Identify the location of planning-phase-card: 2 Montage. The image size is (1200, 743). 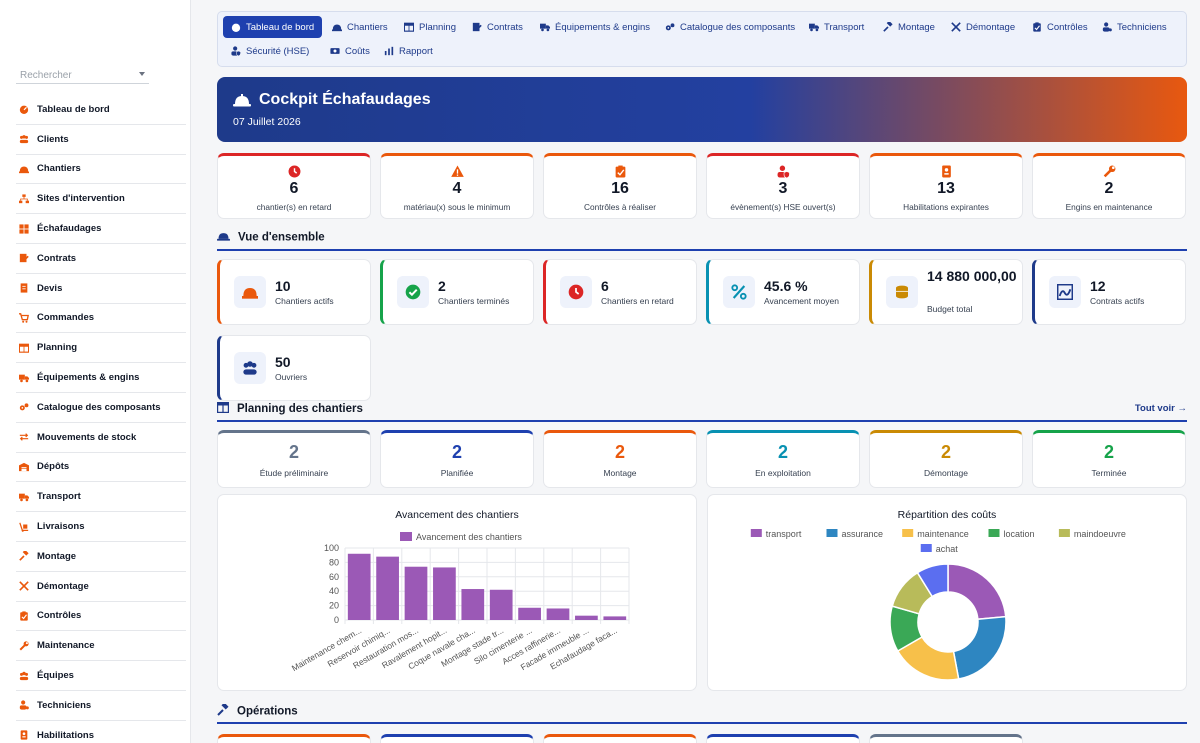
(620, 459).